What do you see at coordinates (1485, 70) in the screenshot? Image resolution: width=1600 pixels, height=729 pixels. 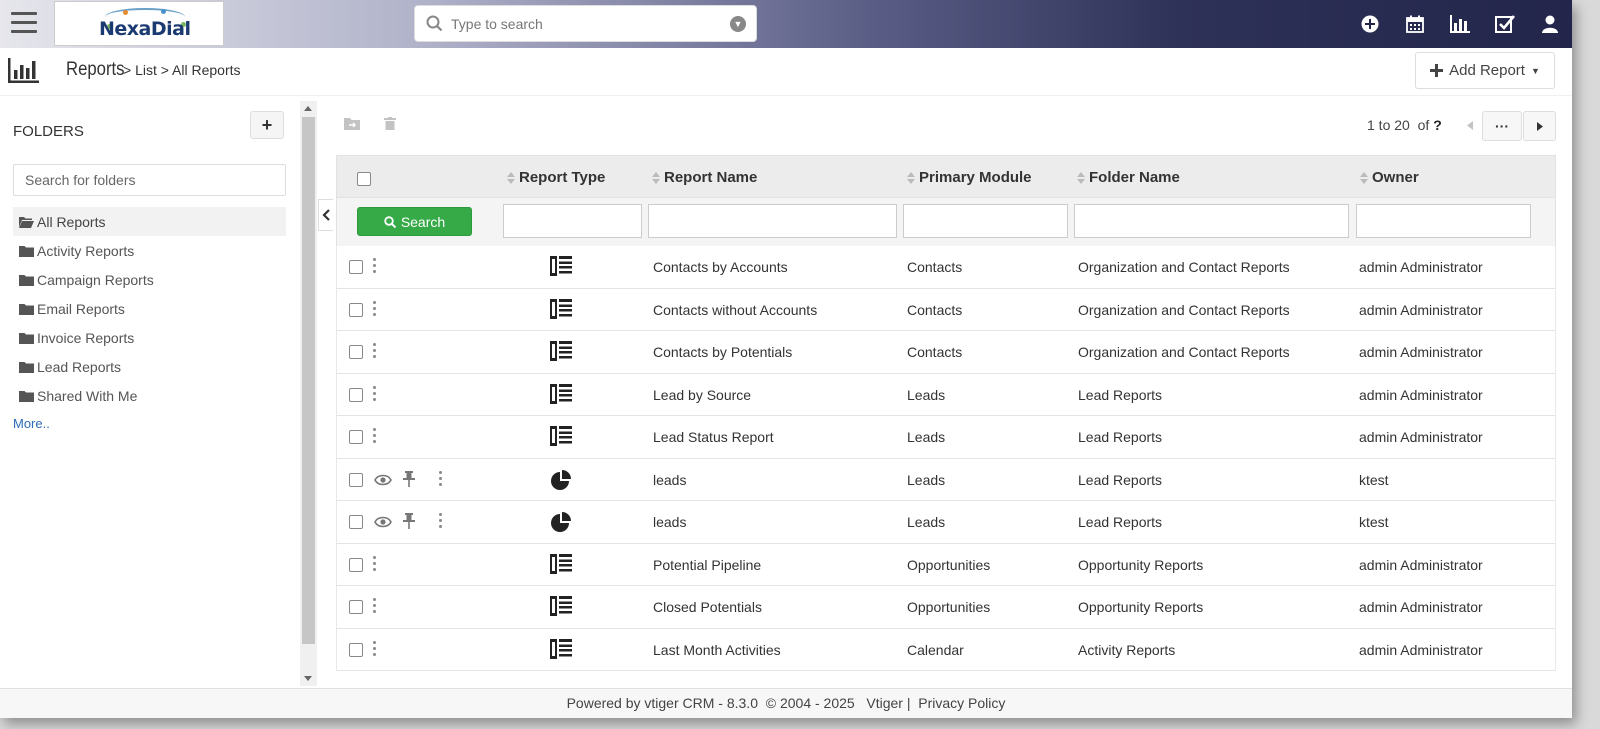 I see `add-report-button: Add Report ▼` at bounding box center [1485, 70].